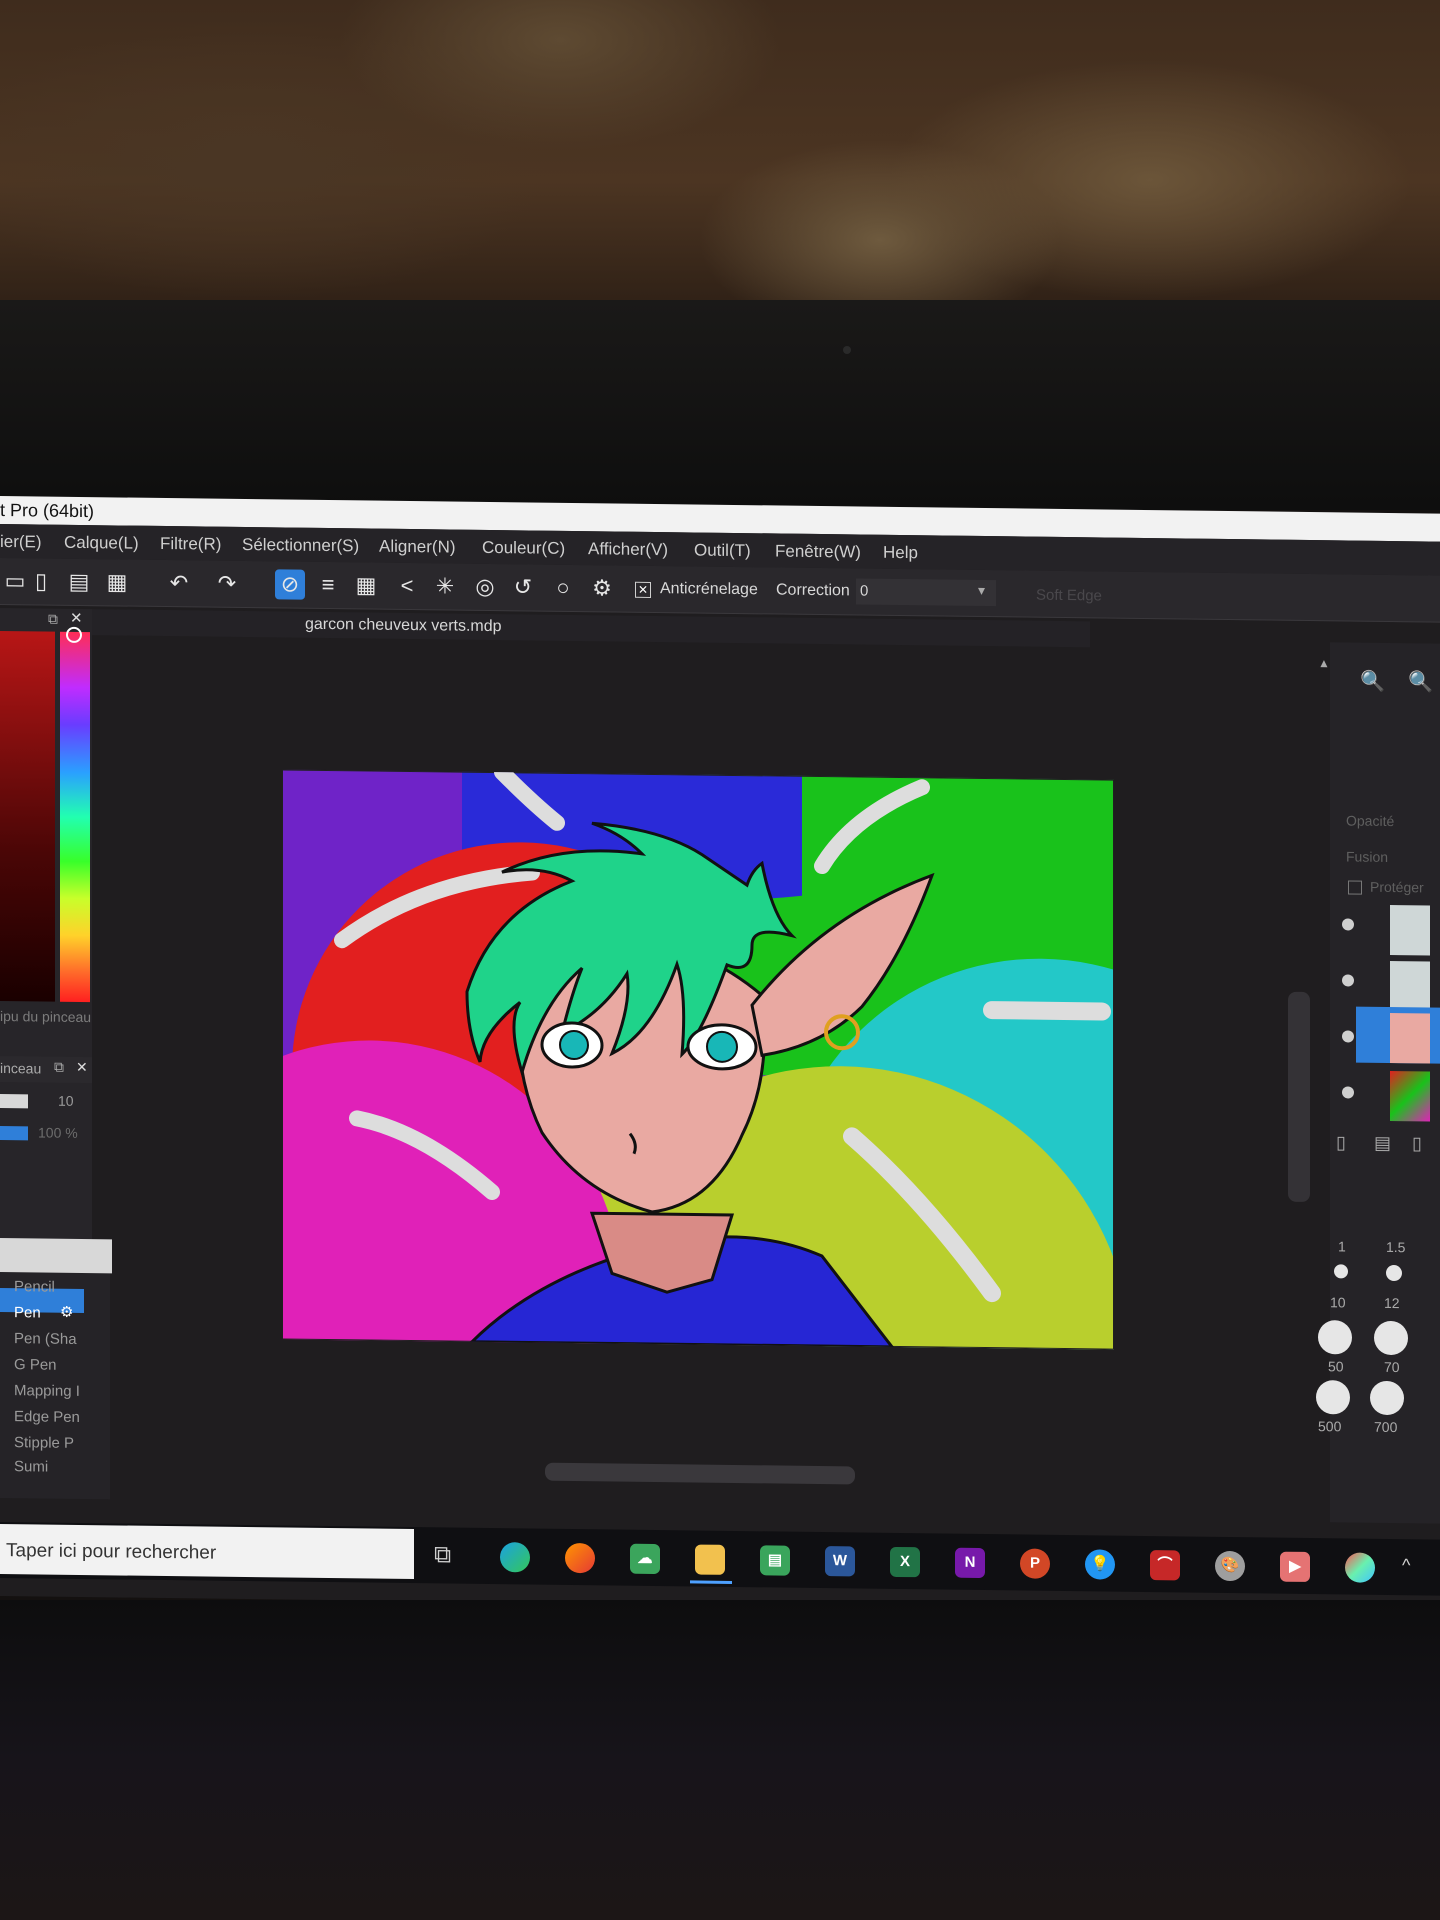 Image resolution: width=1440 pixels, height=1920 pixels. What do you see at coordinates (44, 1443) in the screenshot?
I see `brush-item-stipple: Stipple P` at bounding box center [44, 1443].